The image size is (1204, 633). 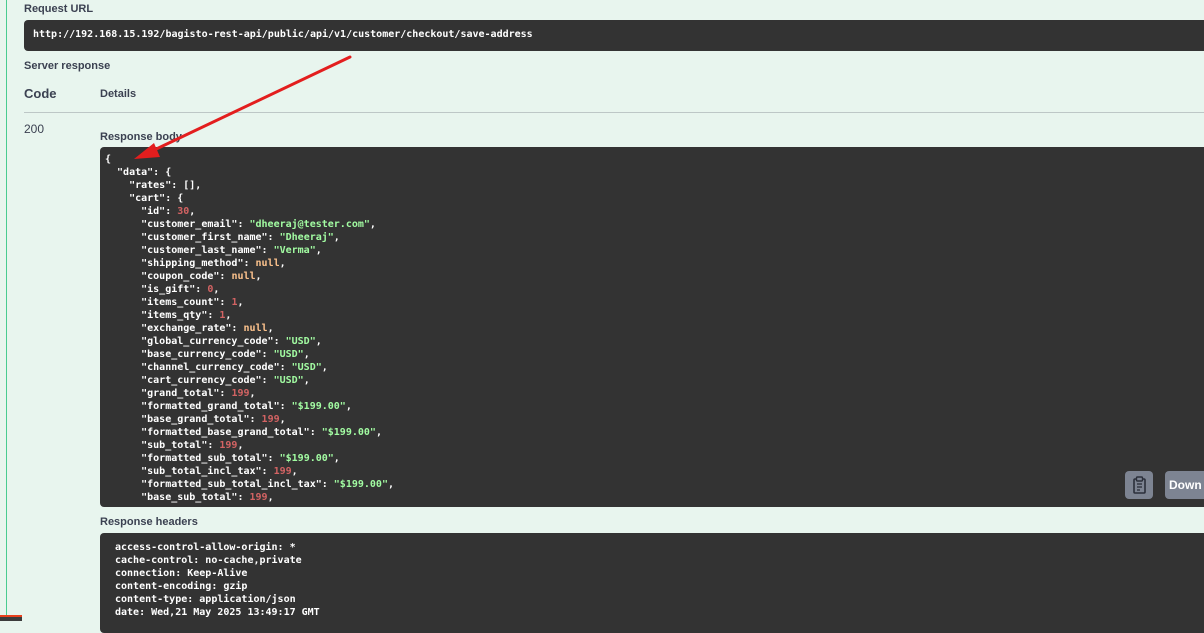 I want to click on response-body-line: {, so click(x=654, y=159).